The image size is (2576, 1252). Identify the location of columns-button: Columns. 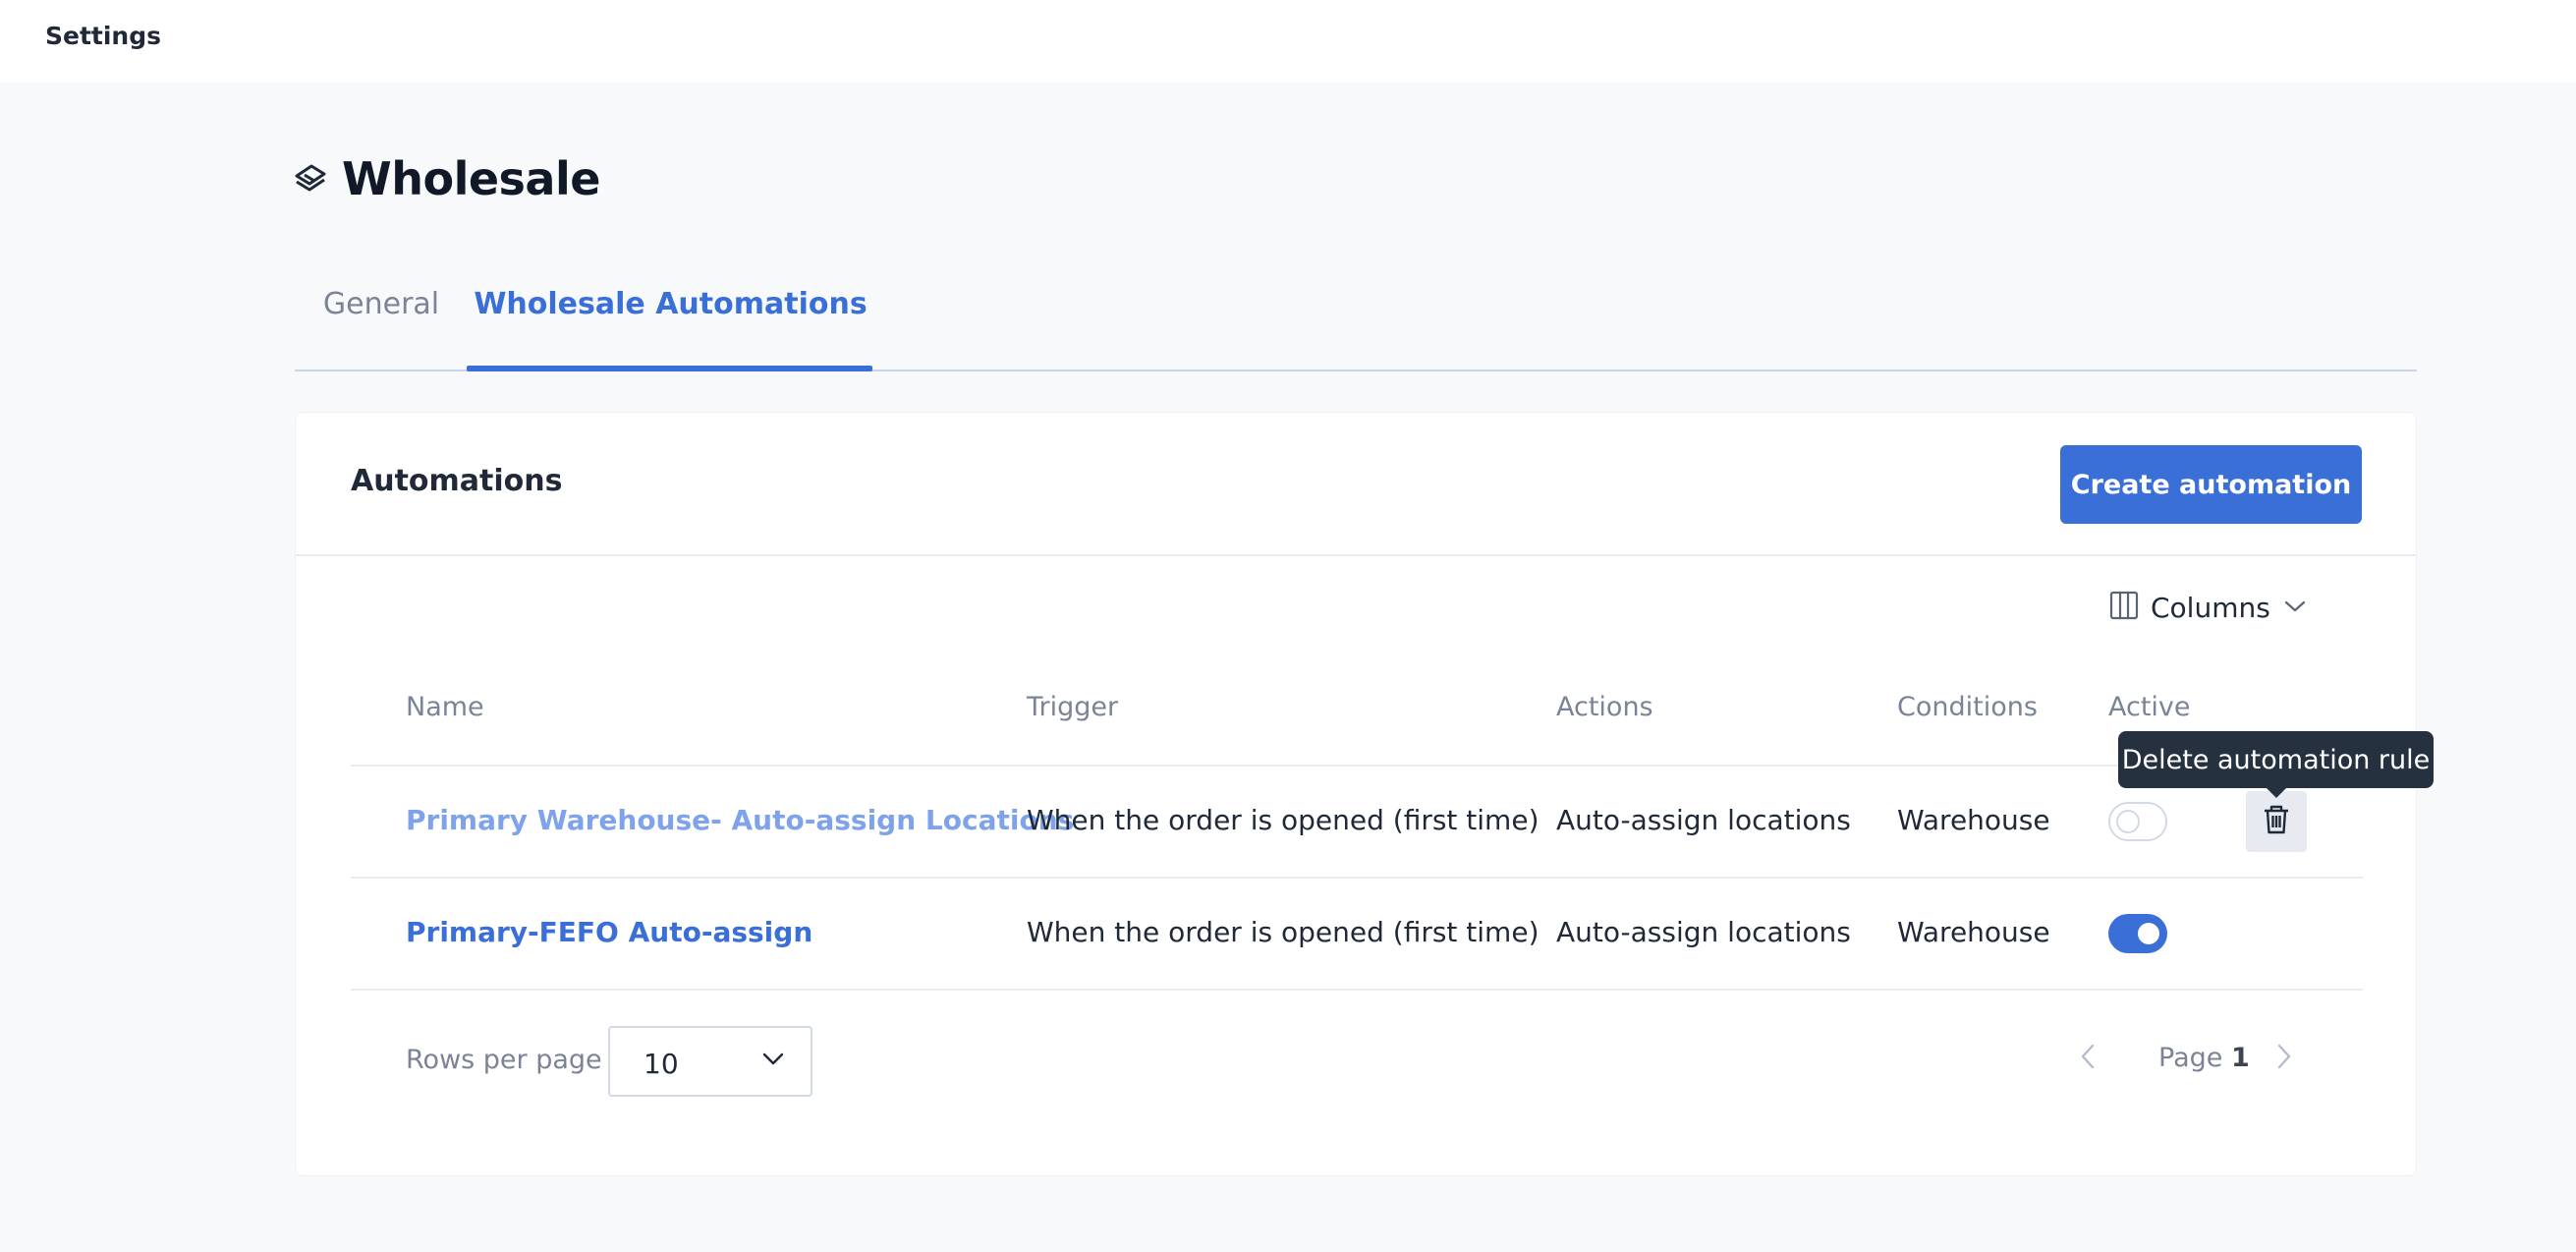
(2207, 607).